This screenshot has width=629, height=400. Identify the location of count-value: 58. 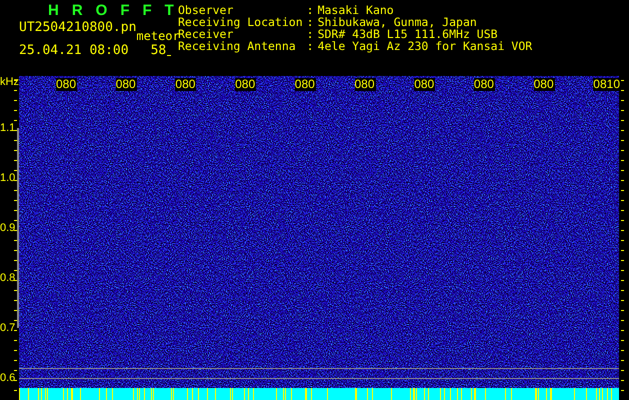
(158, 51).